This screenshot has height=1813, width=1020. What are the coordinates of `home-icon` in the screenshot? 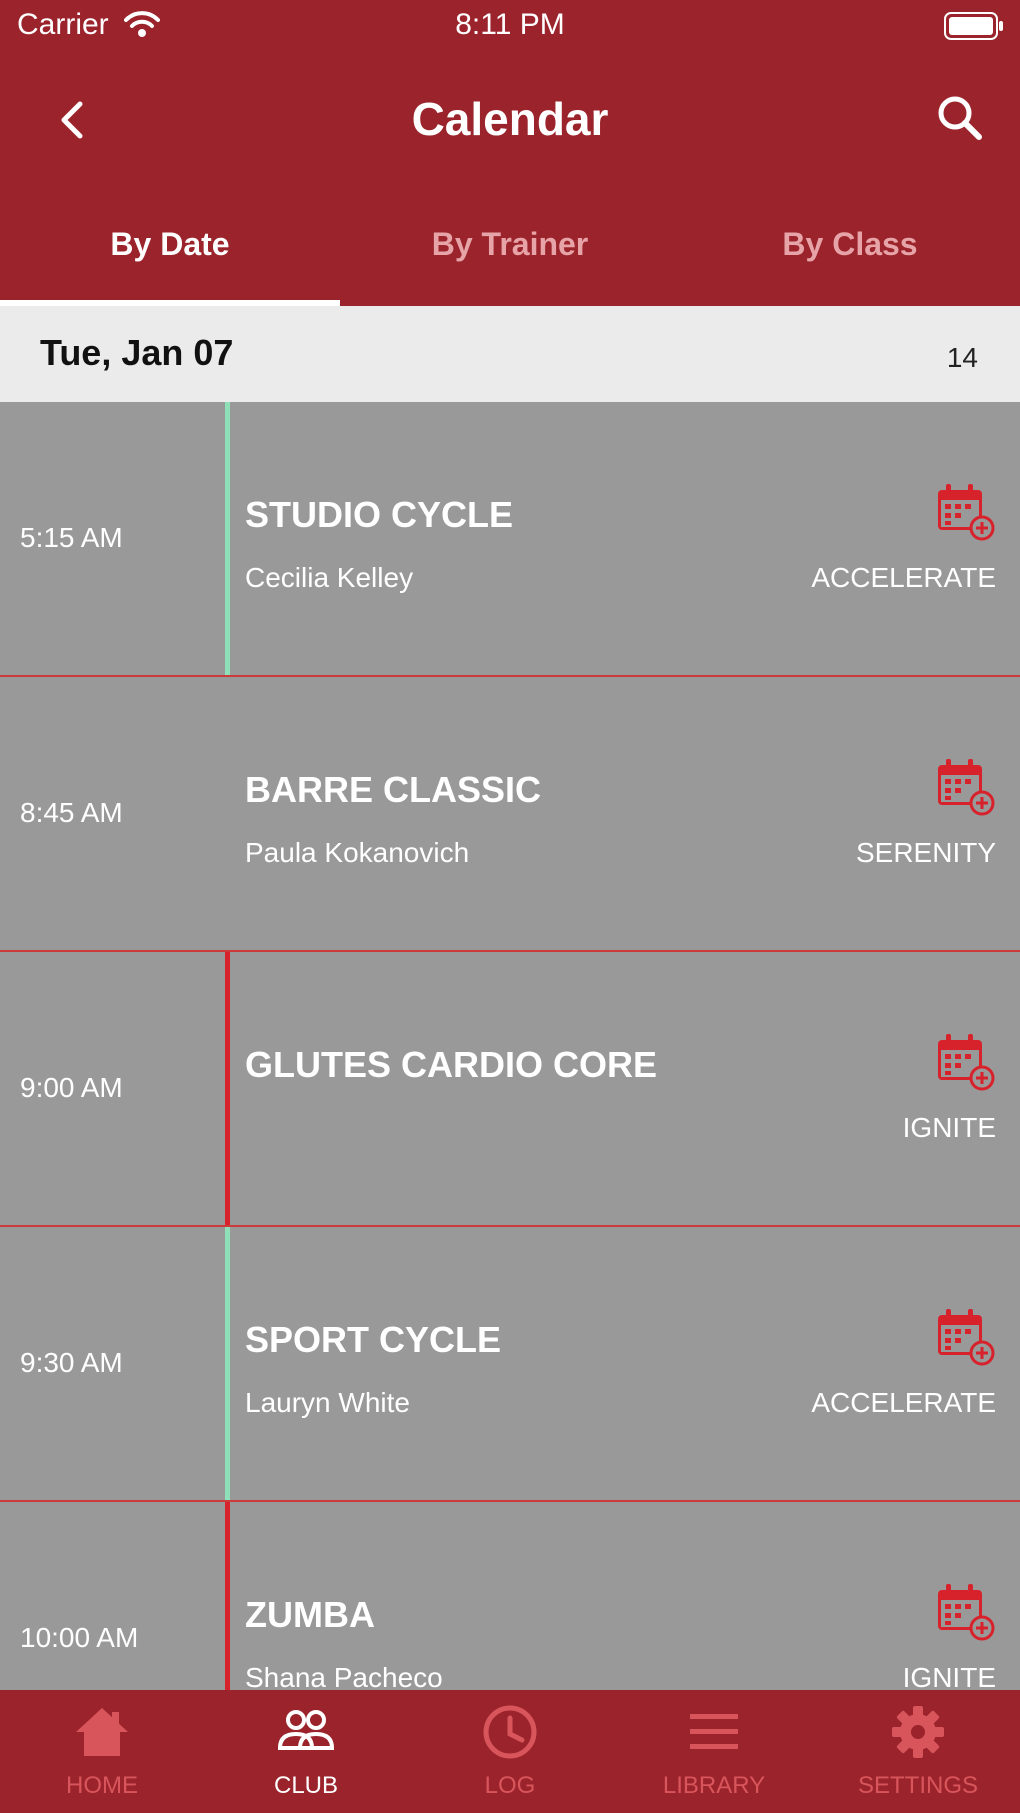 It's located at (102, 1732).